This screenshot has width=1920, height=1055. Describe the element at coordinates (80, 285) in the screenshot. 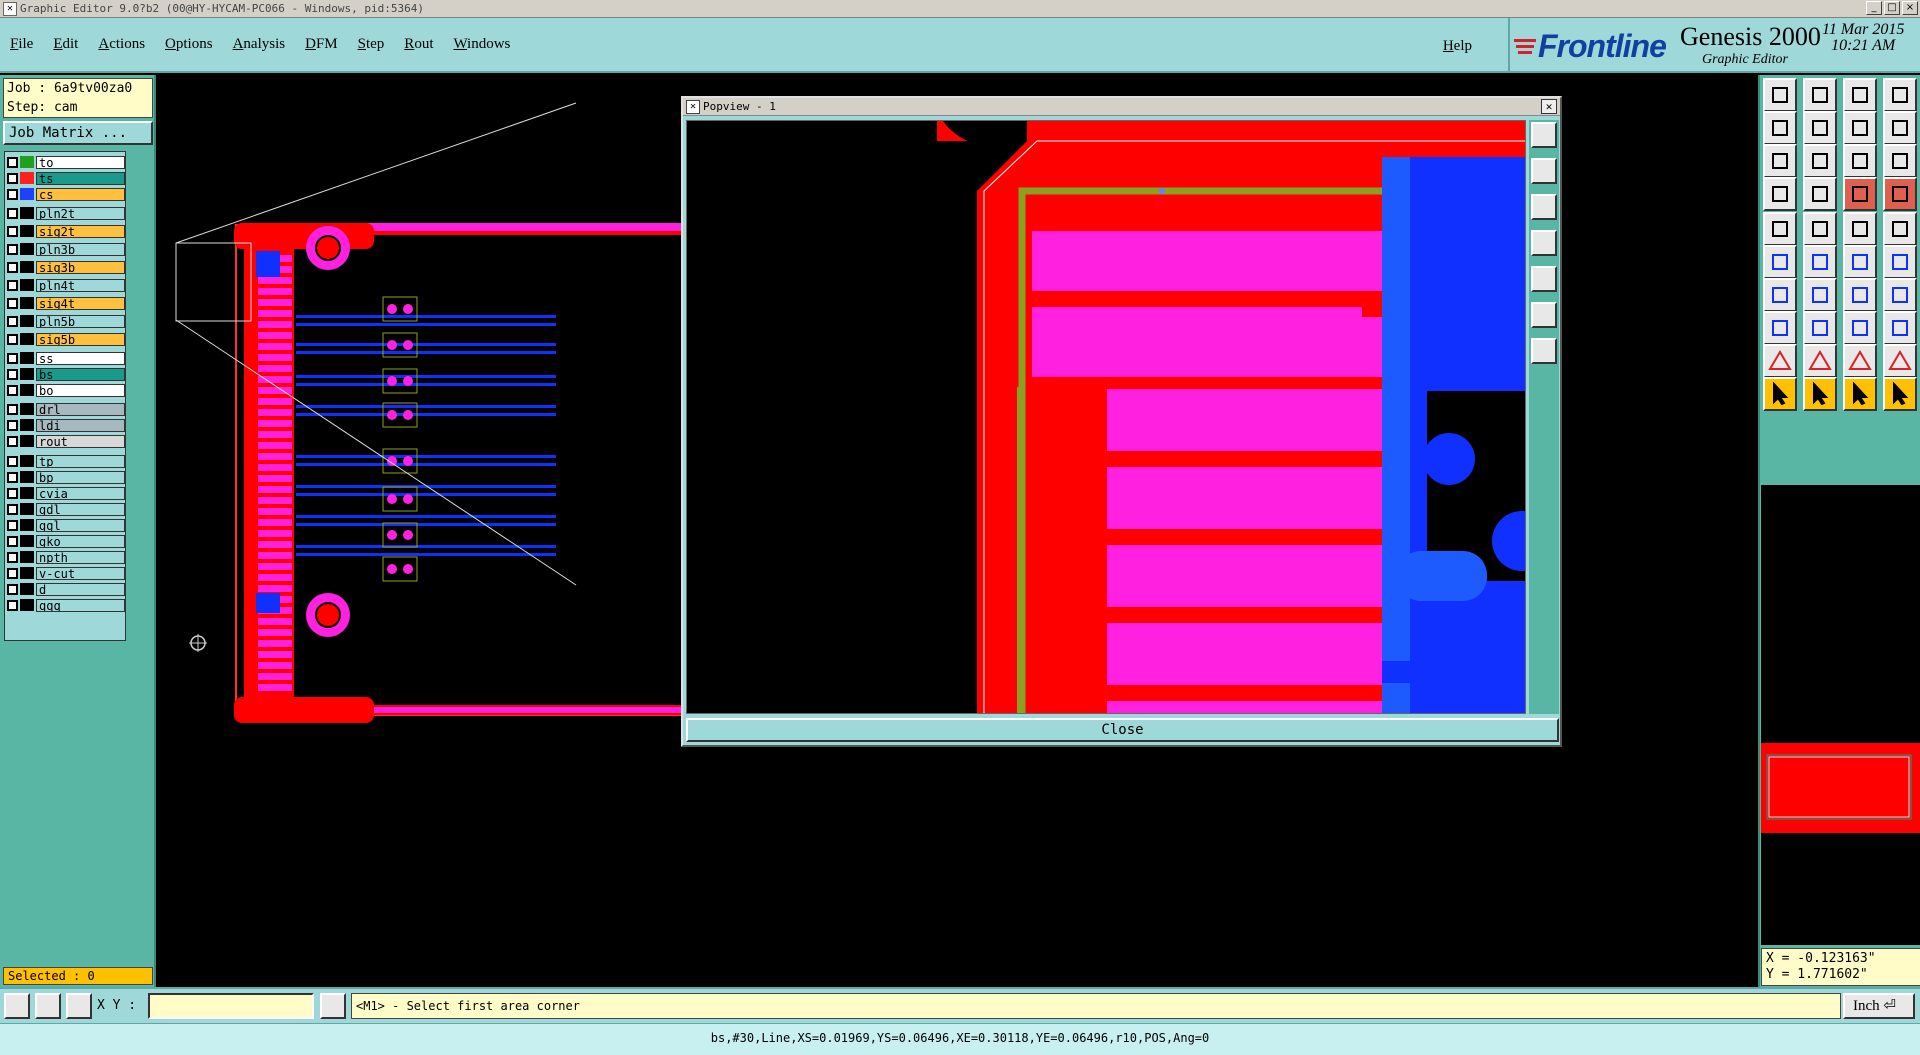

I see `layer-name: pln4t` at that location.